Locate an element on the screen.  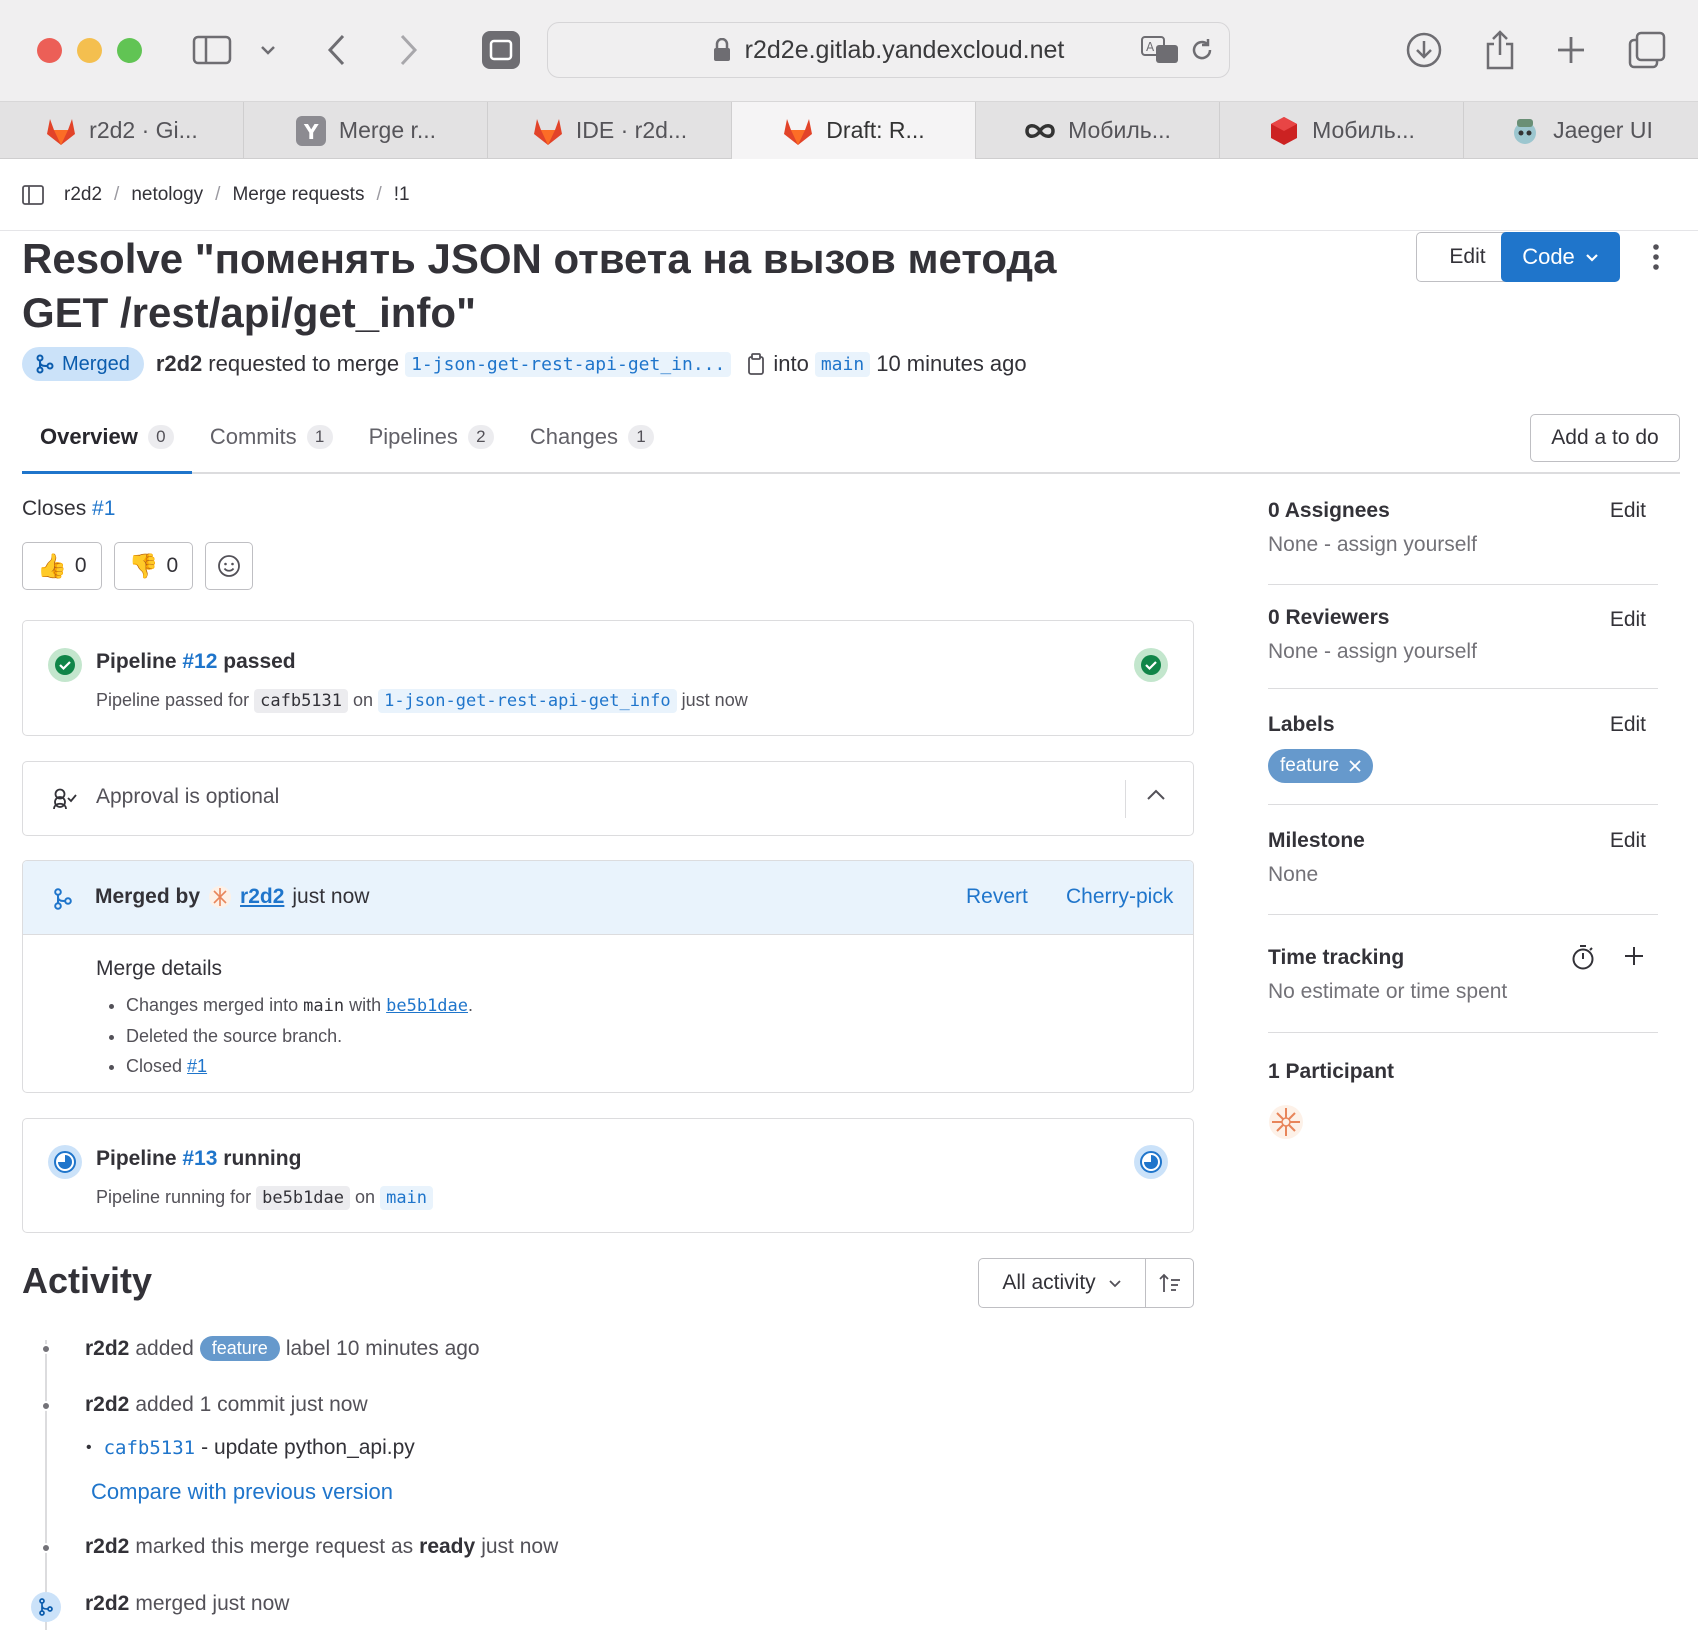
closes-text: Closes is located at coordinates (54, 508).